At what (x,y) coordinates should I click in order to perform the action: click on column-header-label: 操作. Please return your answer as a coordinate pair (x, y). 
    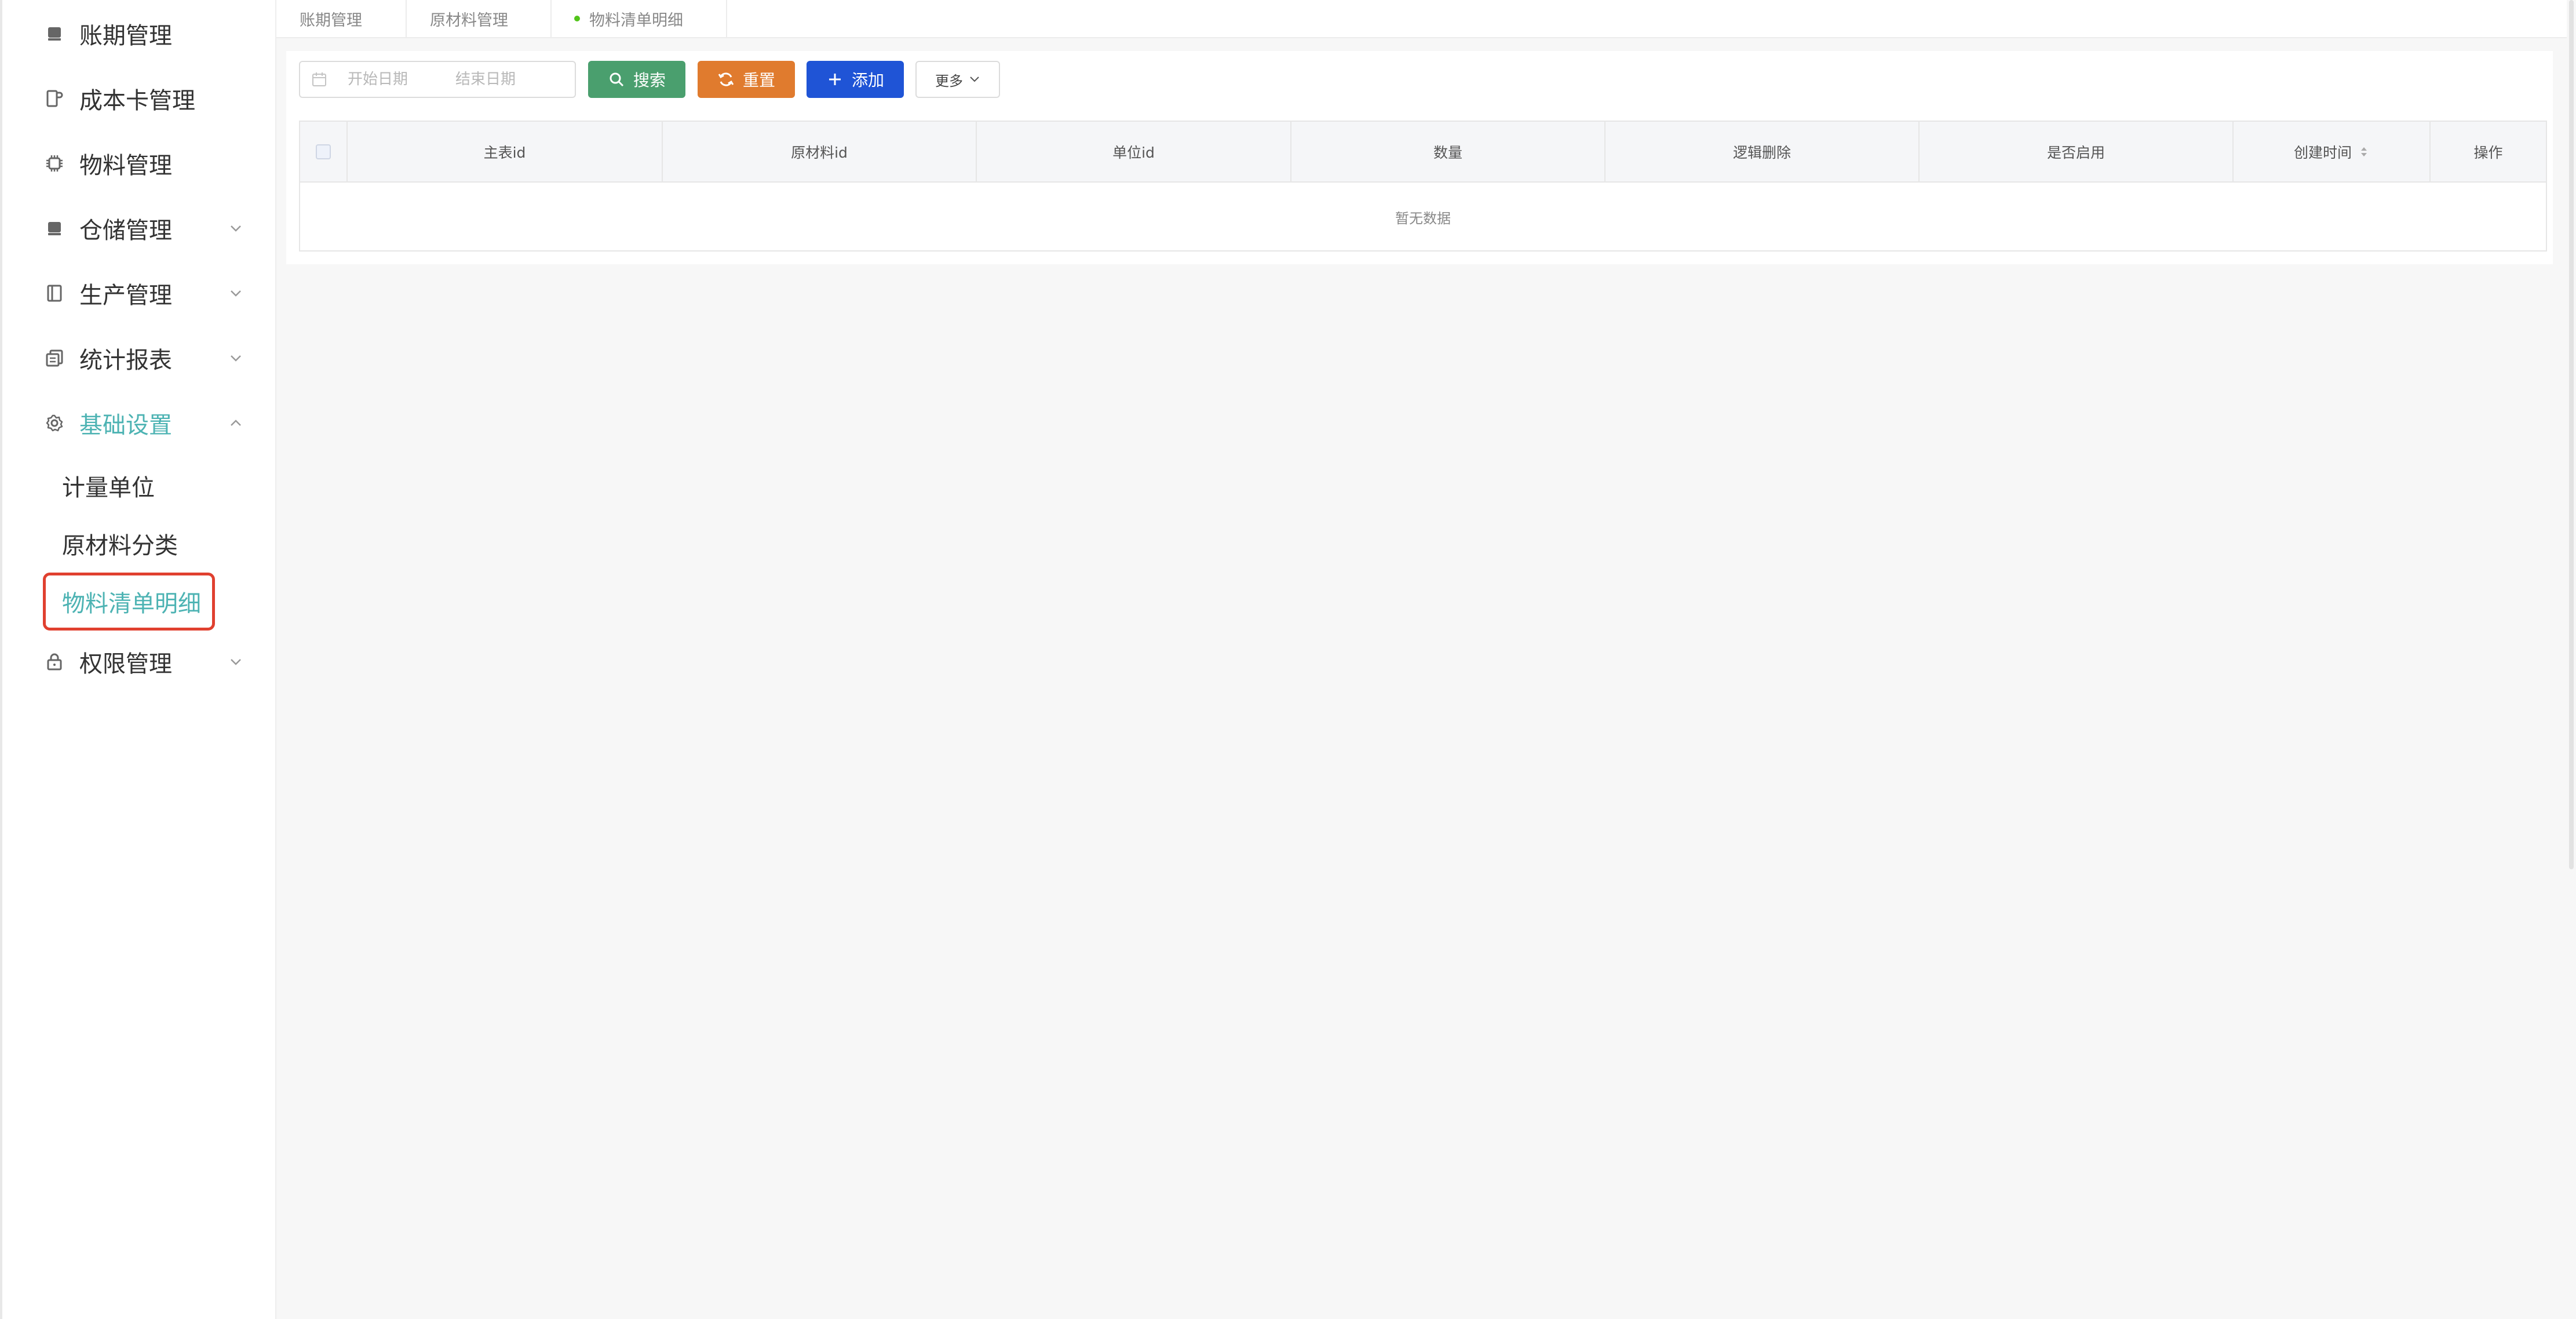
    Looking at the image, I should click on (2488, 152).